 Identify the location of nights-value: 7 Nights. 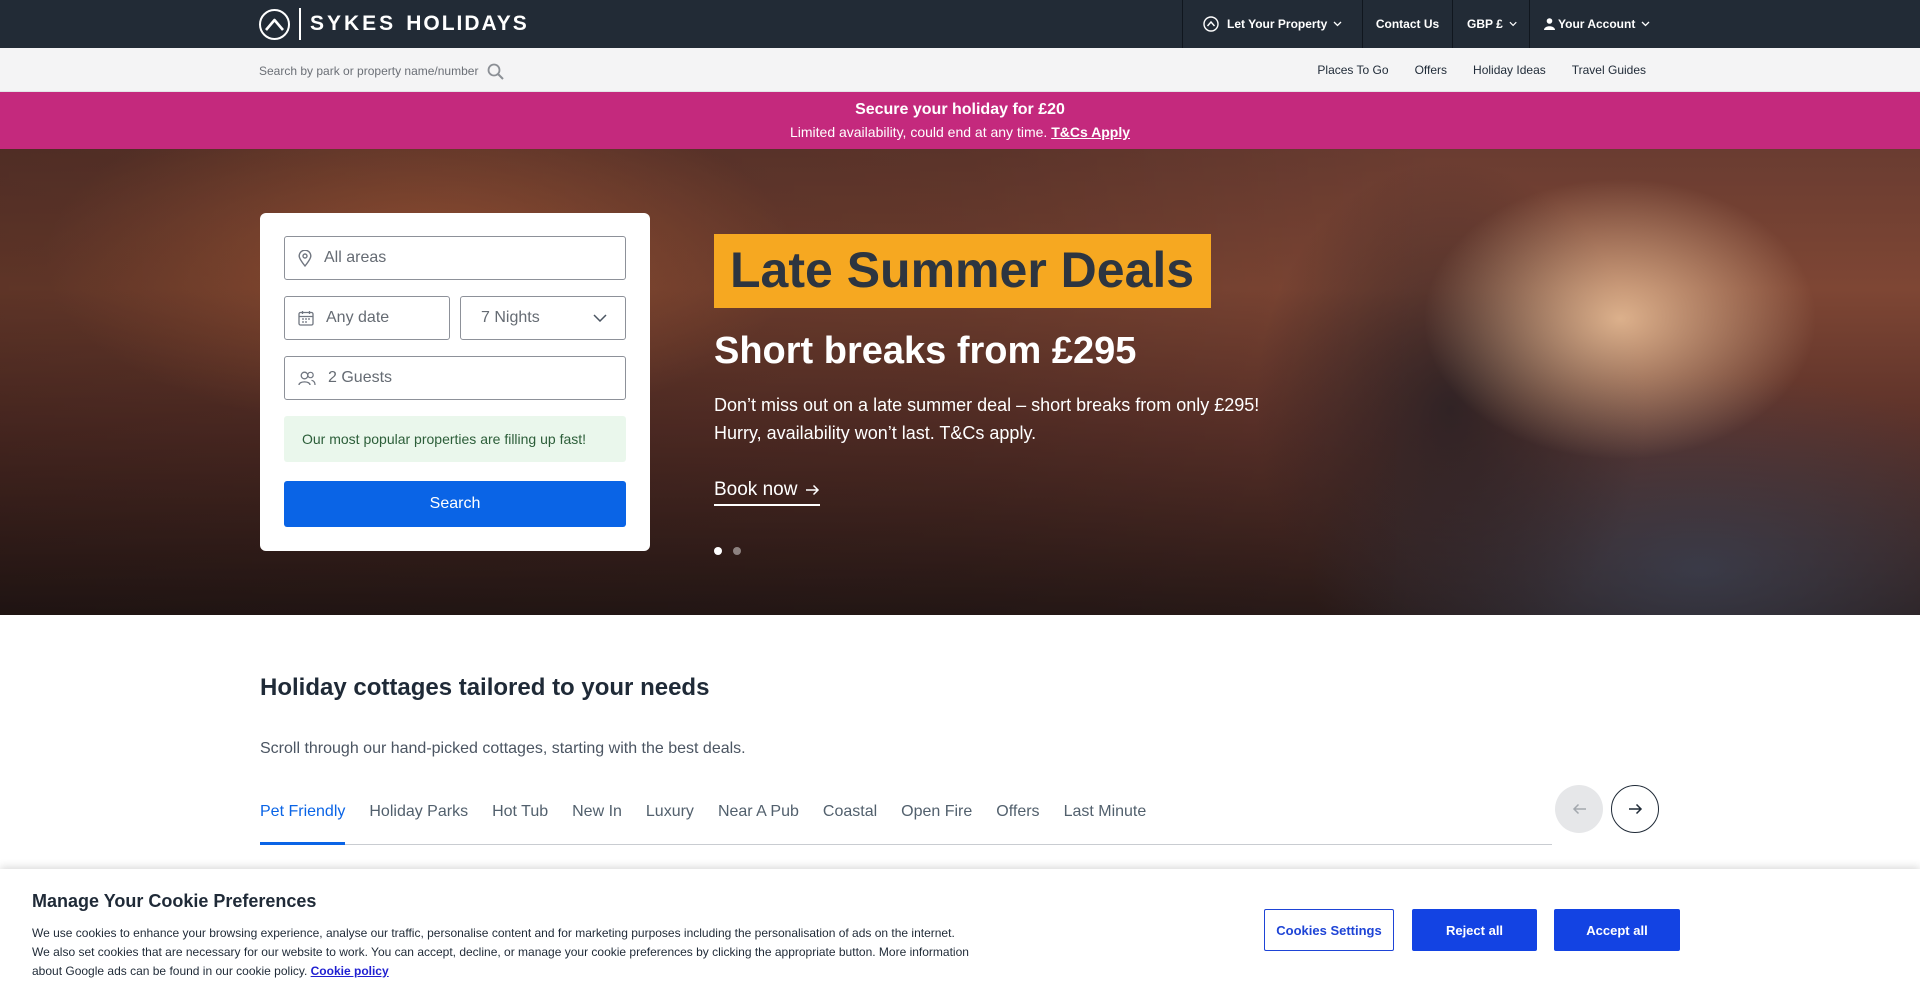
(510, 317).